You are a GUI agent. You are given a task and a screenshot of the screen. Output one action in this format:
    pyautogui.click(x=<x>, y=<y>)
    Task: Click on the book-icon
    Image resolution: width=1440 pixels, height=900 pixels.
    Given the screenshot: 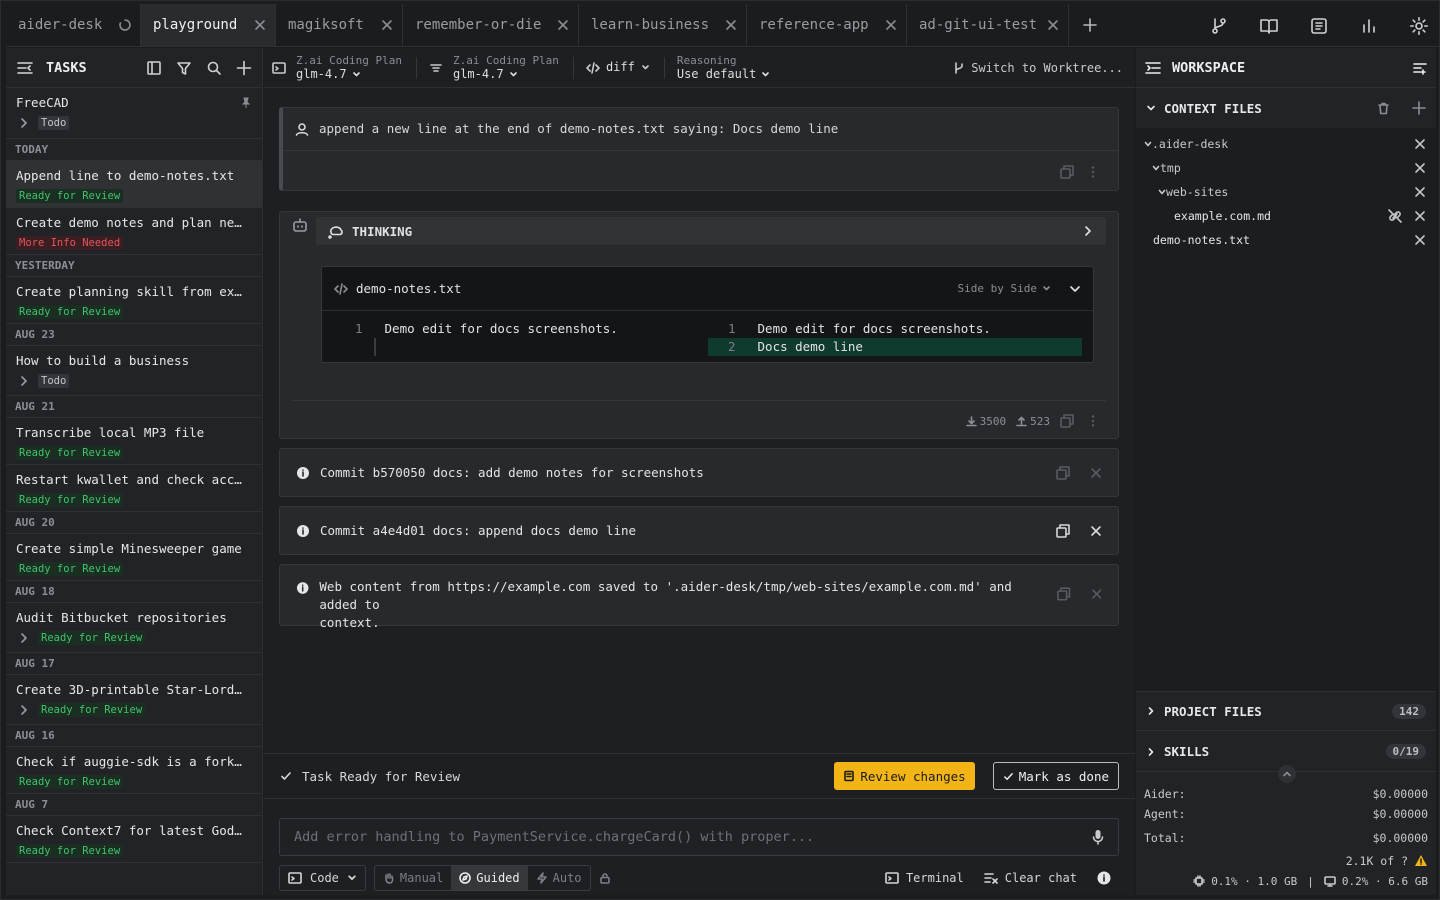 What is the action you would take?
    pyautogui.click(x=1269, y=26)
    